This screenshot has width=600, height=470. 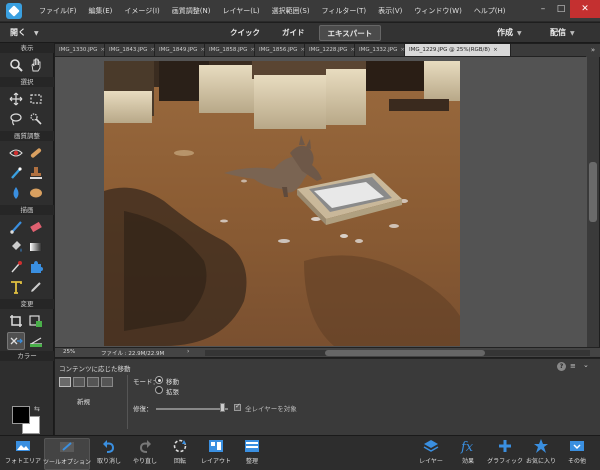 I want to click on document-tab: IMG_1332.JPG ×, so click(x=380, y=50).